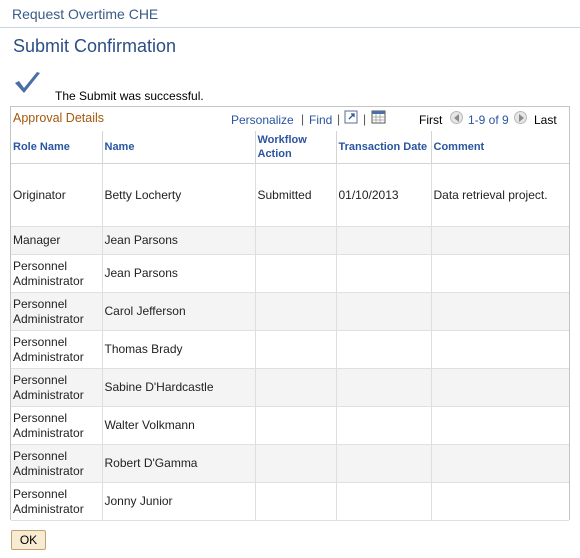  I want to click on cell-name: Thomas Brady, so click(179, 349).